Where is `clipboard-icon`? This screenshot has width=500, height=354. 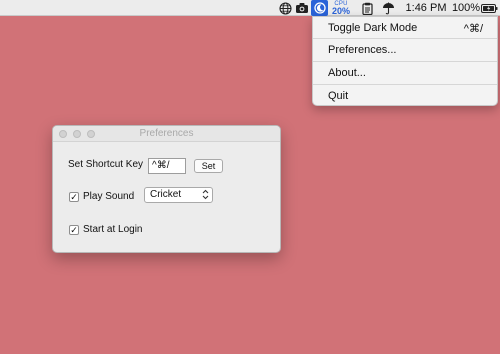 clipboard-icon is located at coordinates (367, 8).